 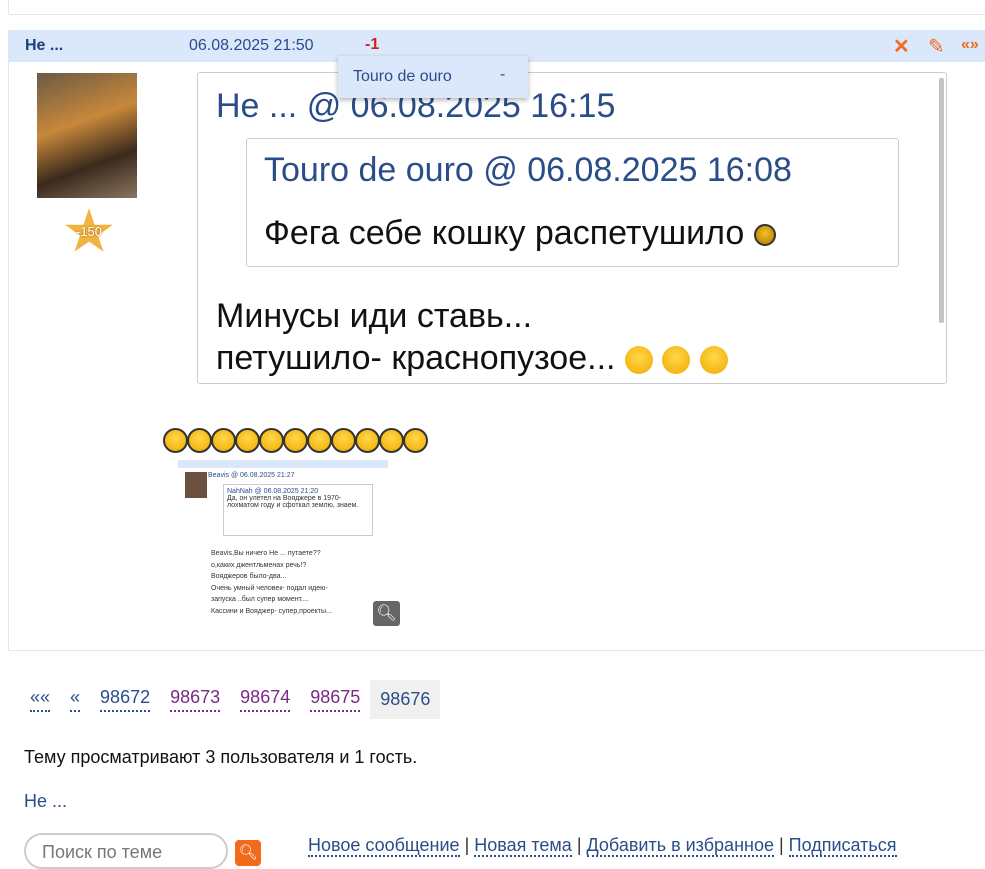 What do you see at coordinates (335, 699) in the screenshot?
I see `page-link: 98675` at bounding box center [335, 699].